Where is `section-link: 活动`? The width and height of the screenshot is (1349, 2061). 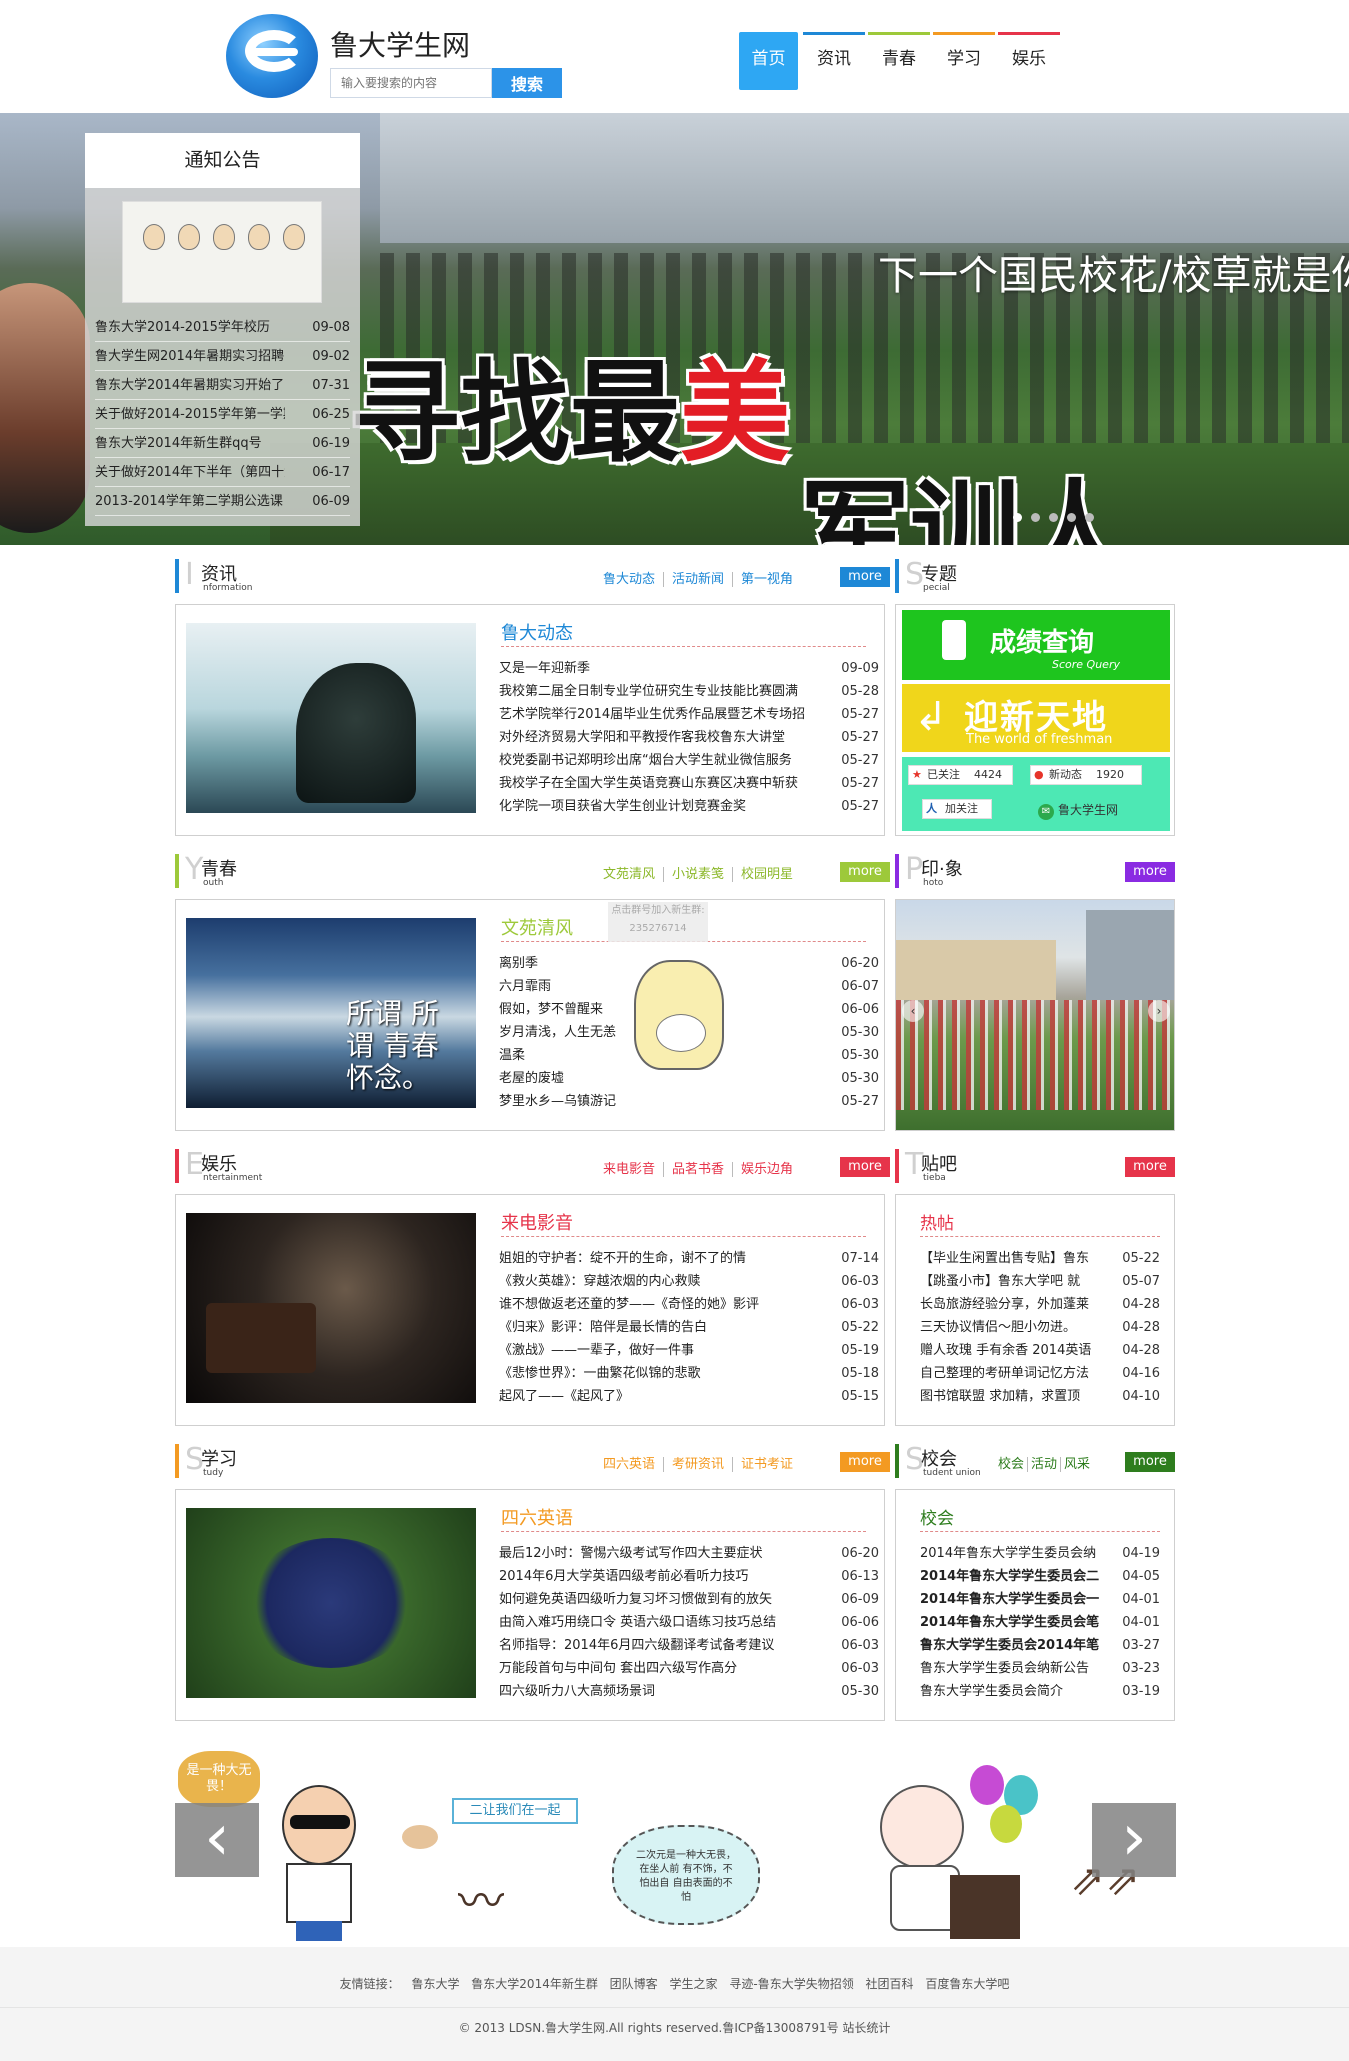 section-link: 活动 is located at coordinates (1045, 1464).